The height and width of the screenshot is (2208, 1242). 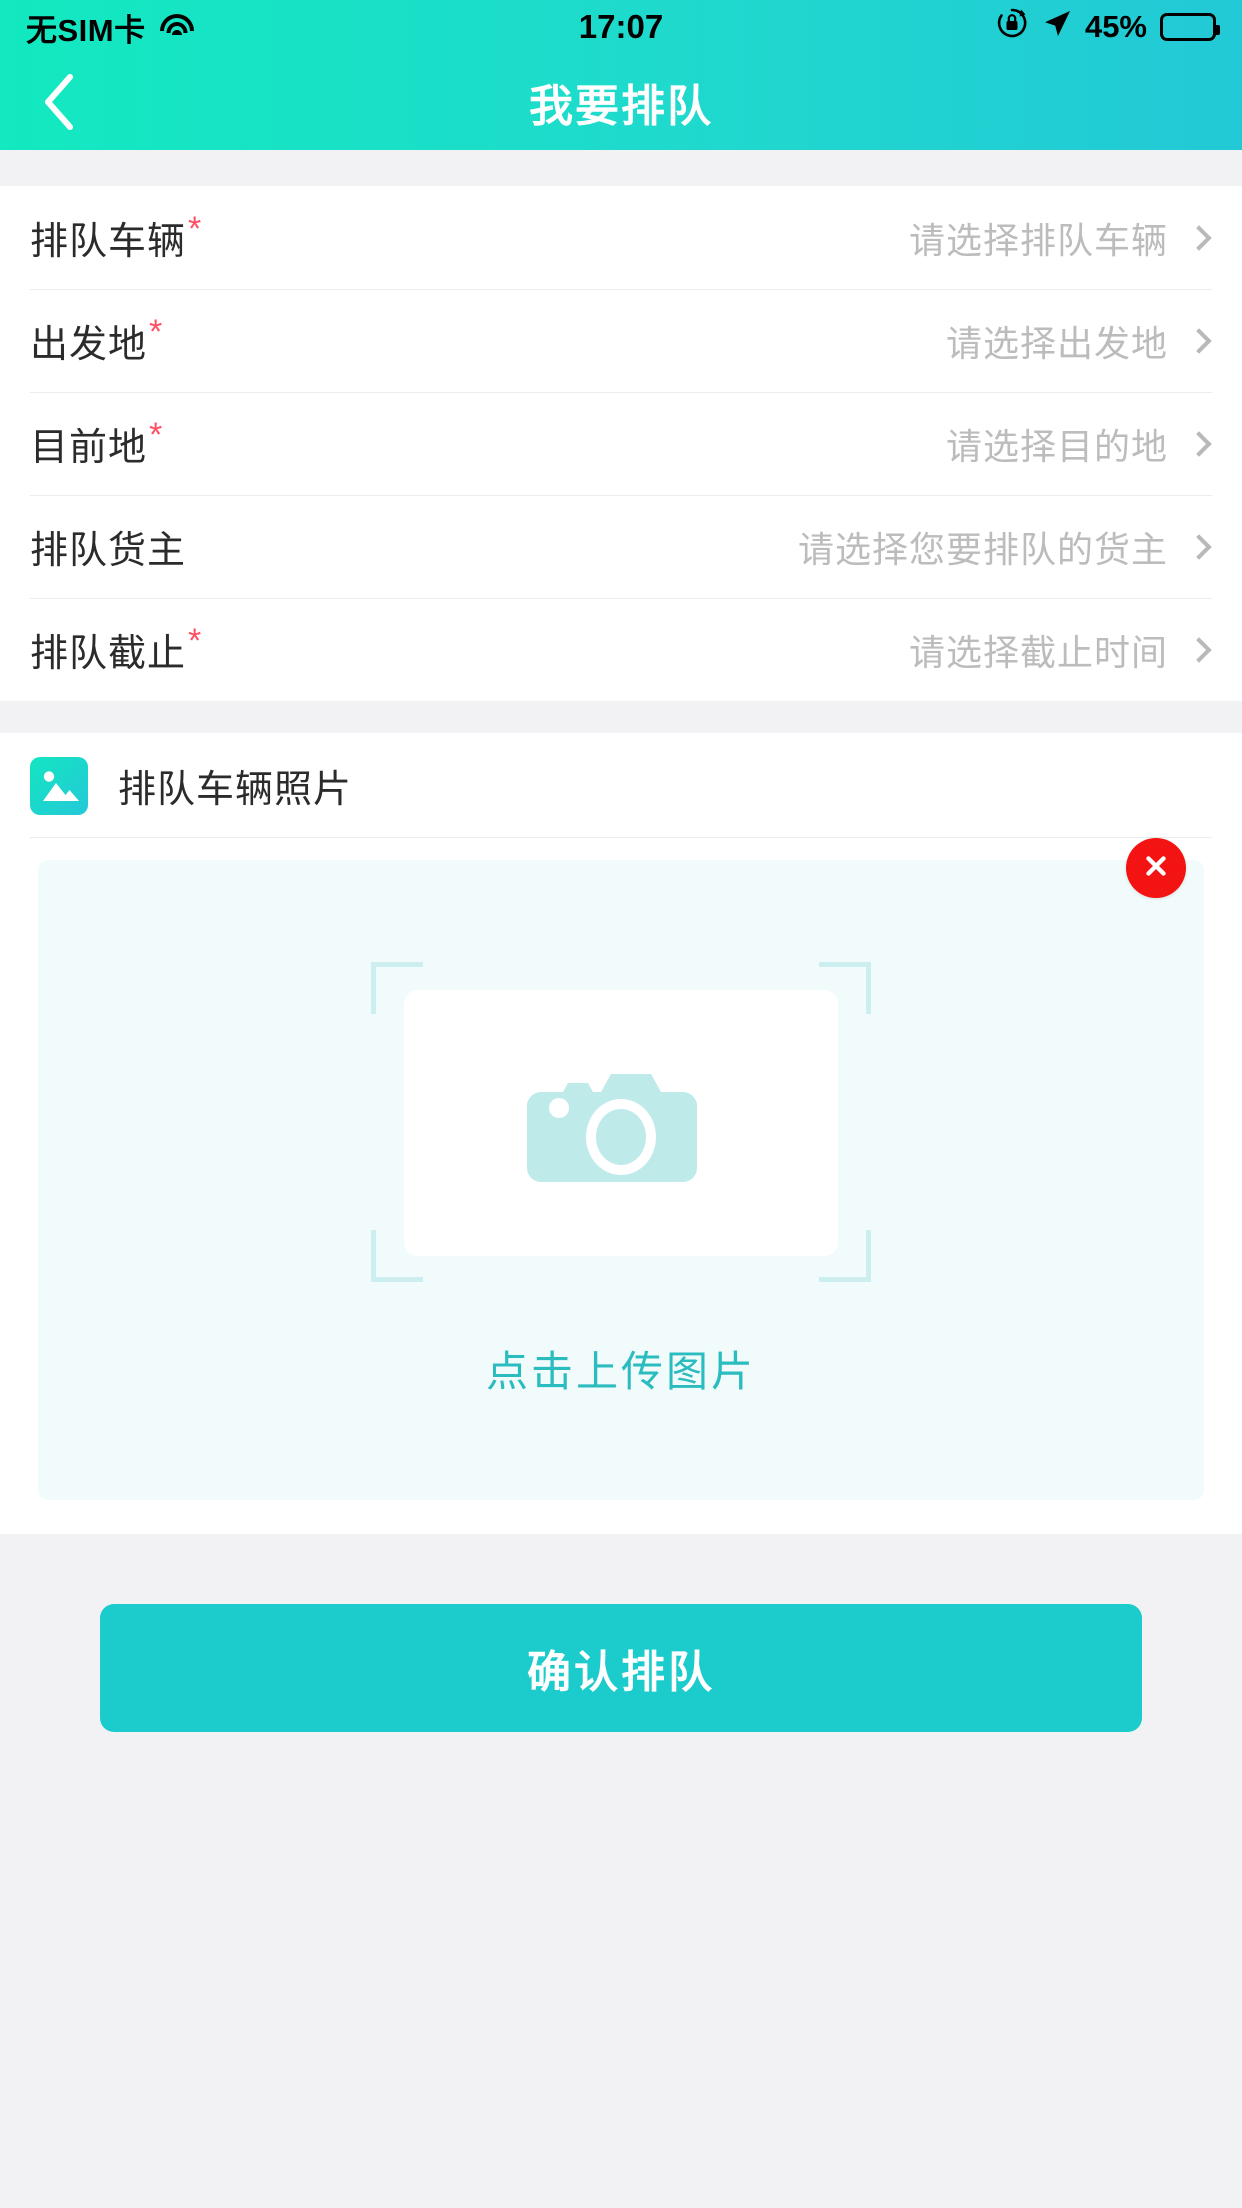 I want to click on row-right: 请选择截止时间, so click(x=1060, y=650).